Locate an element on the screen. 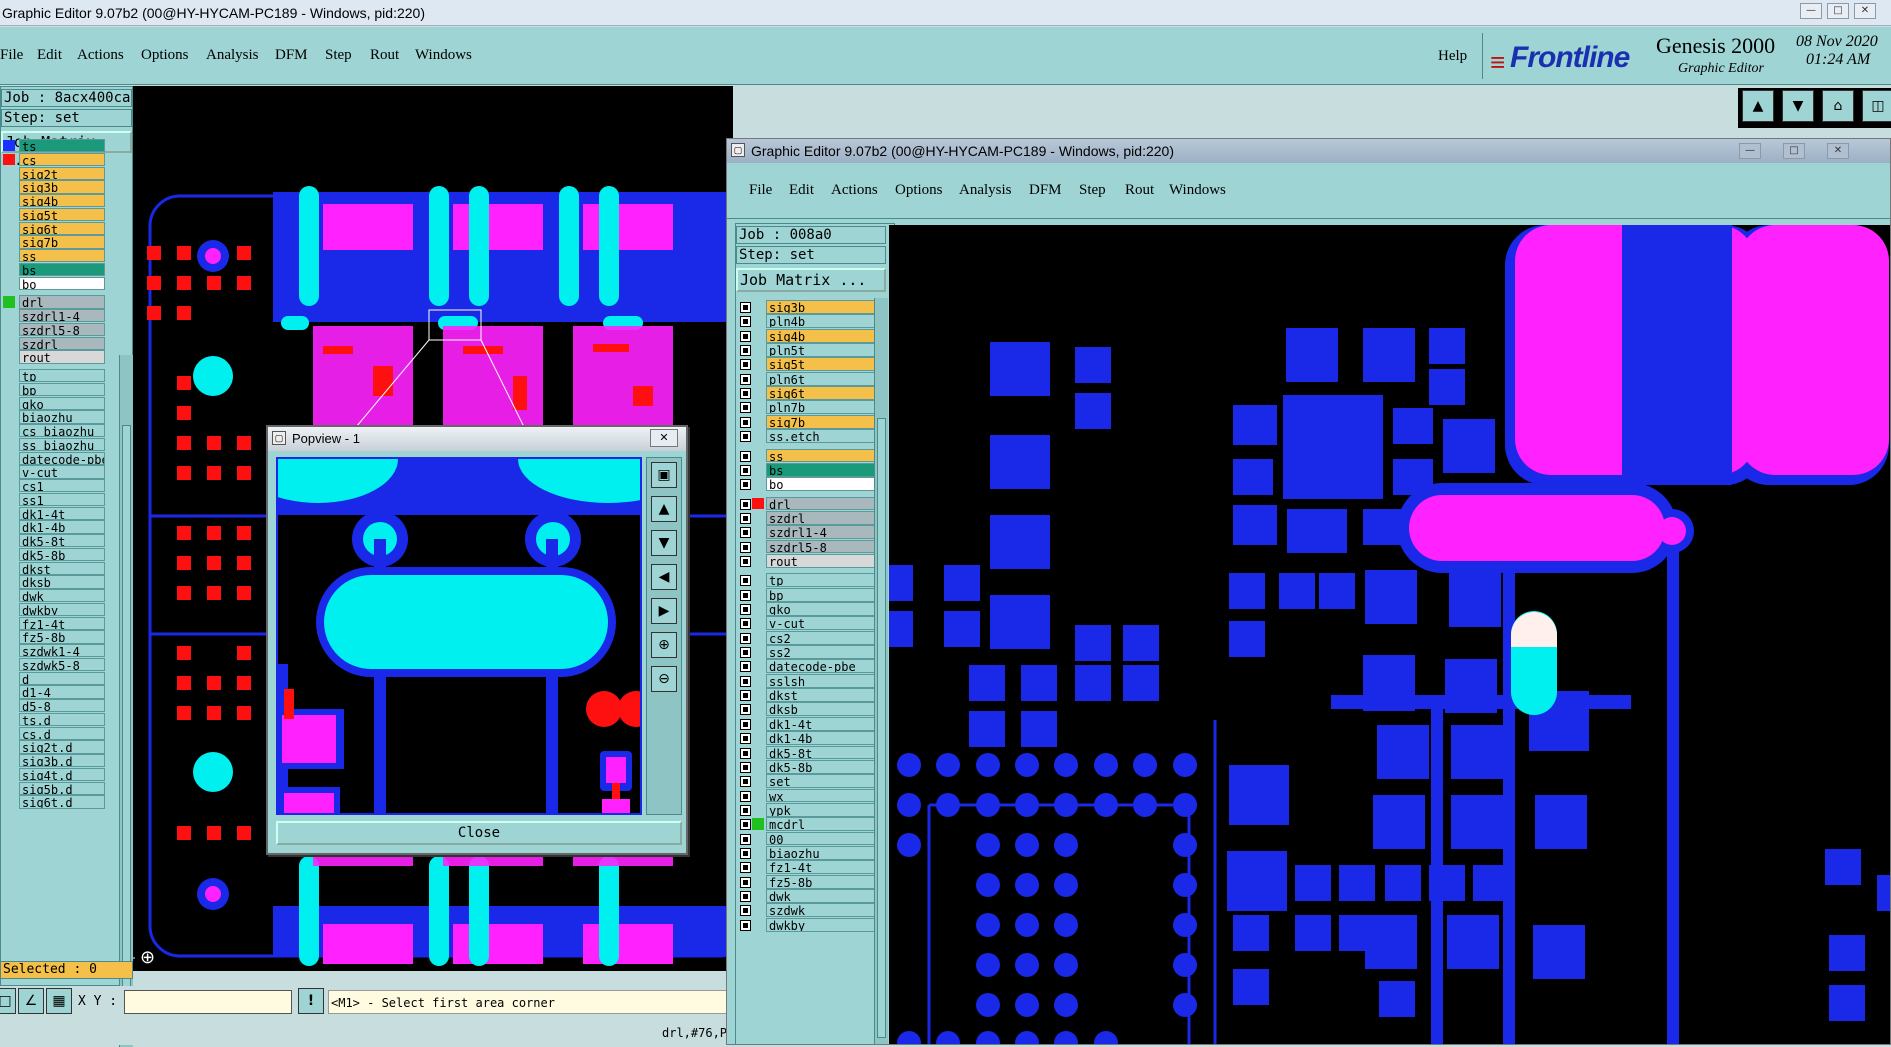 The width and height of the screenshot is (1891, 1047). second-layer-name: fz1-4t is located at coordinates (822, 867).